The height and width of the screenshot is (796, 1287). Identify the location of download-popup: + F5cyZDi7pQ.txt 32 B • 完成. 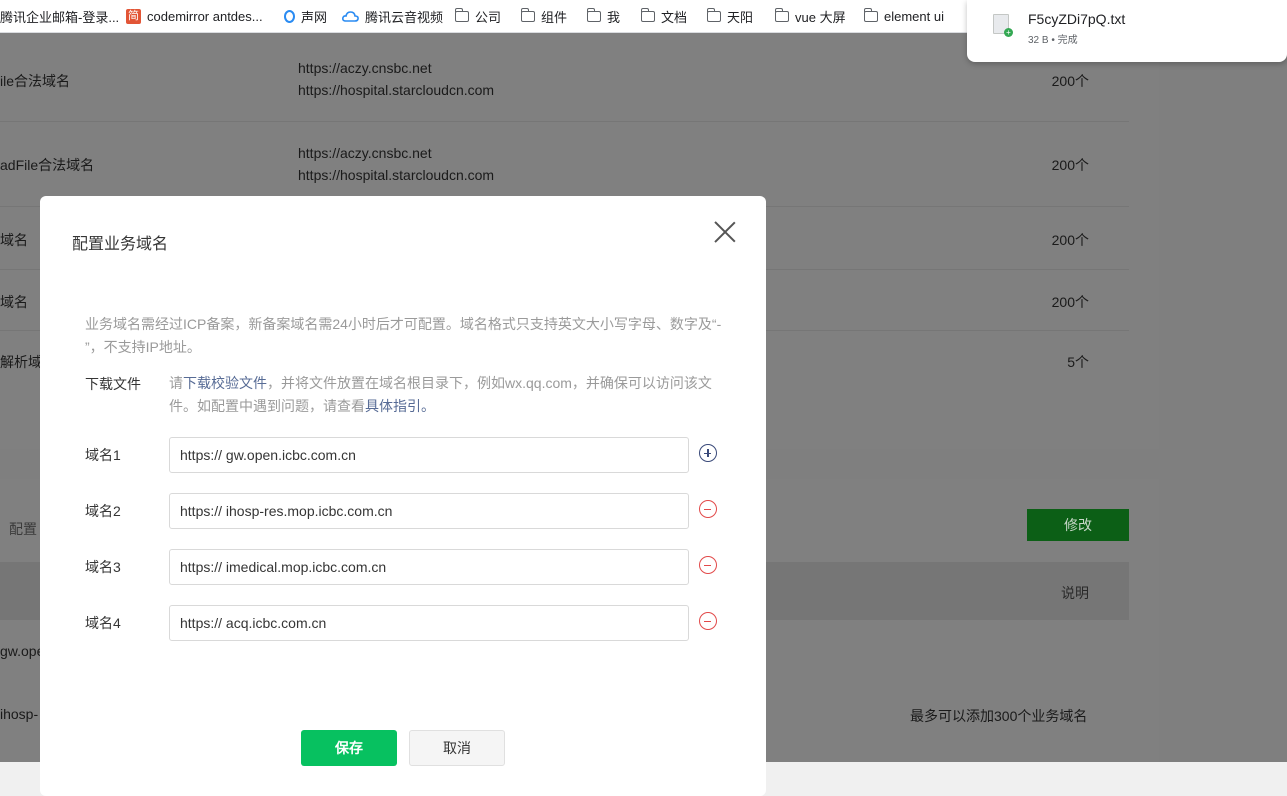
(1127, 31).